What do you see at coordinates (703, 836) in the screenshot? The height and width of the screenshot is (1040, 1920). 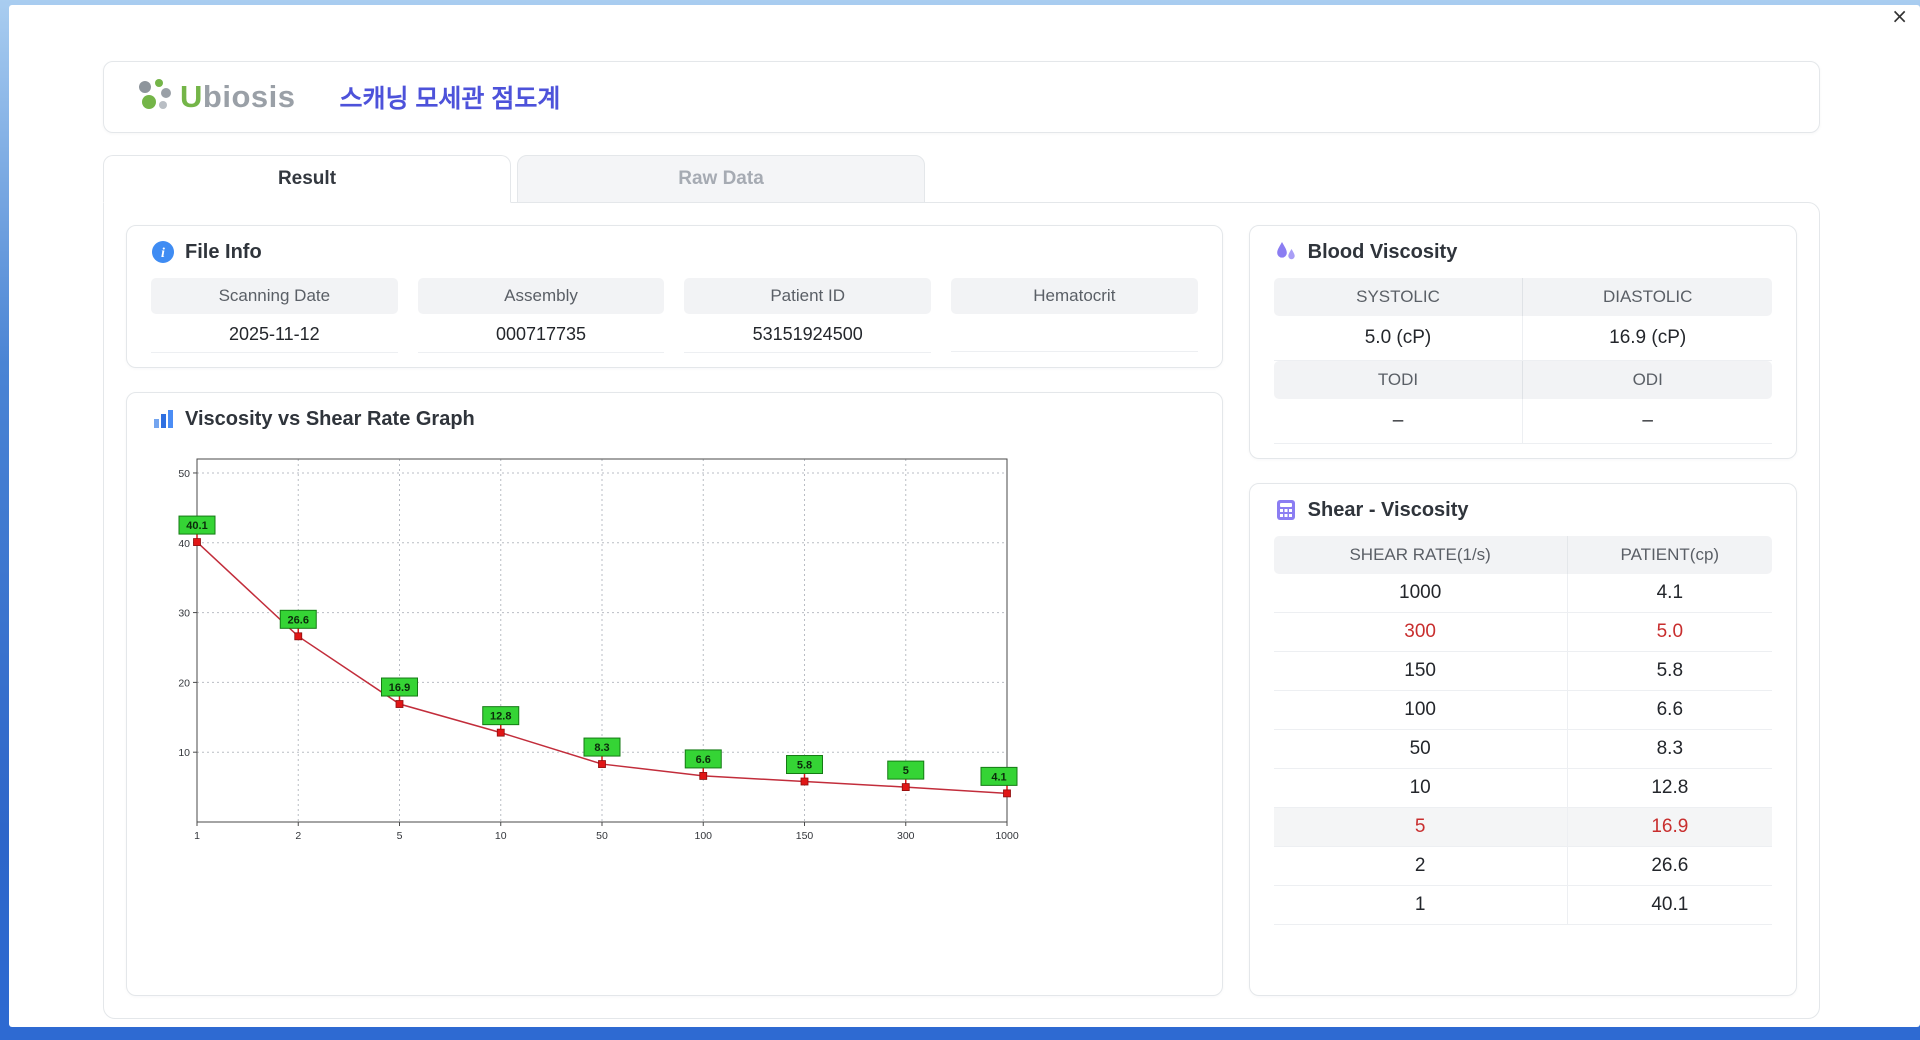 I see `svg-text: 100` at bounding box center [703, 836].